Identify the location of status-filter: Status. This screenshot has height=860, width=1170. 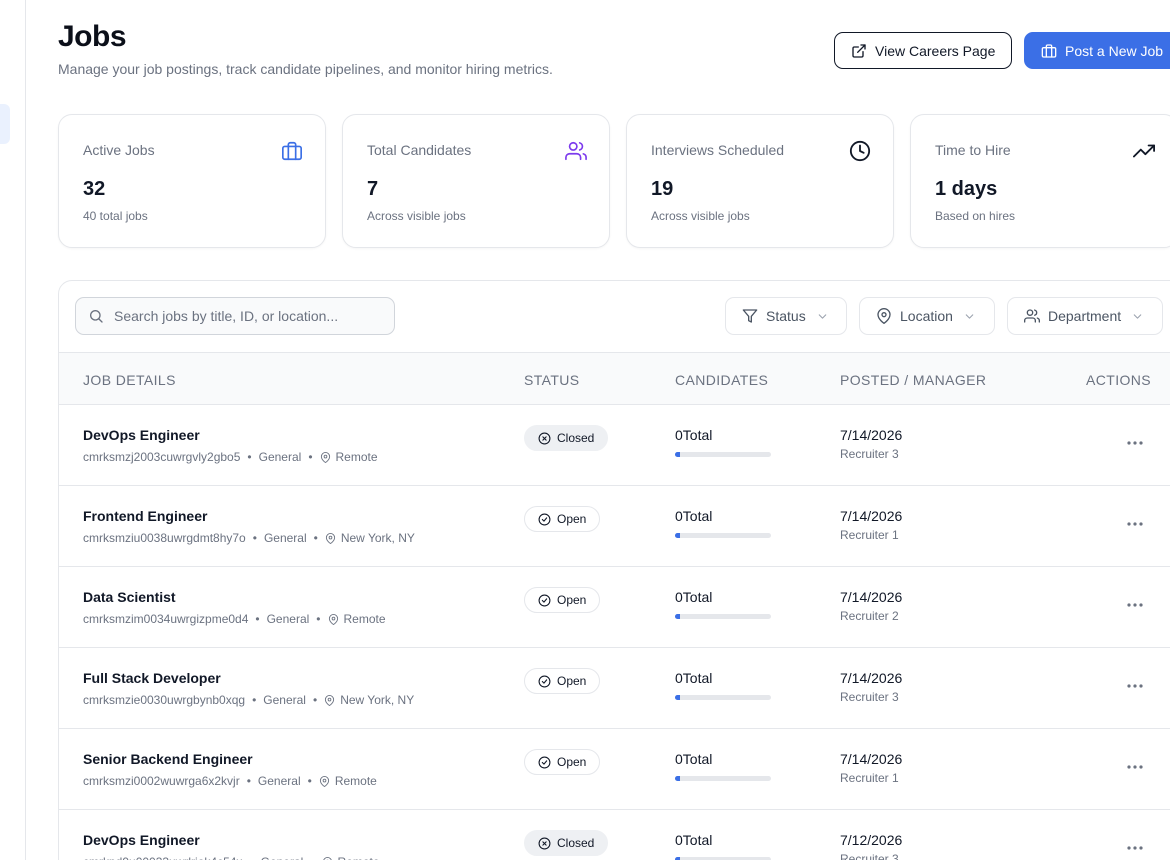
(786, 316).